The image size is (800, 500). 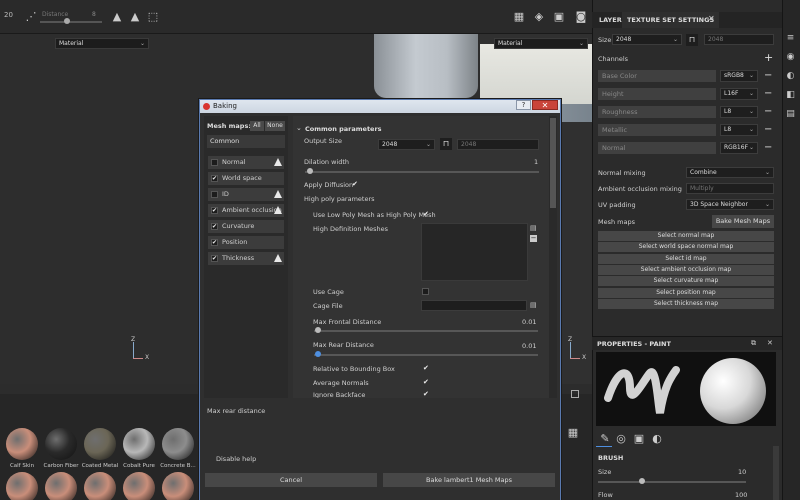 I want to click on add-channel-icon: +, so click(x=768, y=57).